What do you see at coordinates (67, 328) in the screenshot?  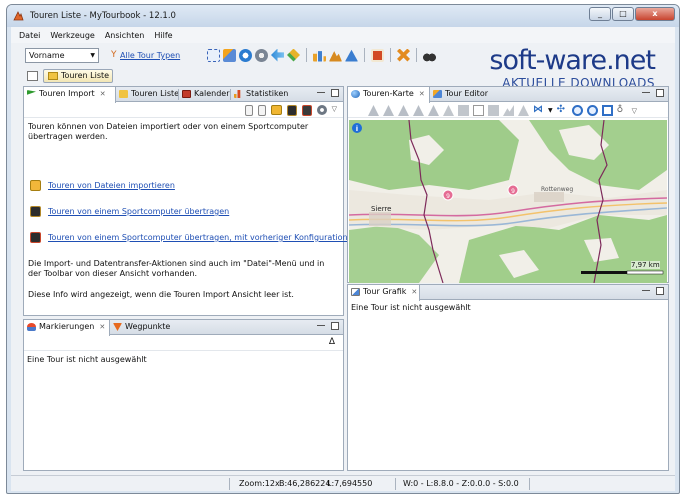 I see `tab-markierungen: Markierungen ✕` at bounding box center [67, 328].